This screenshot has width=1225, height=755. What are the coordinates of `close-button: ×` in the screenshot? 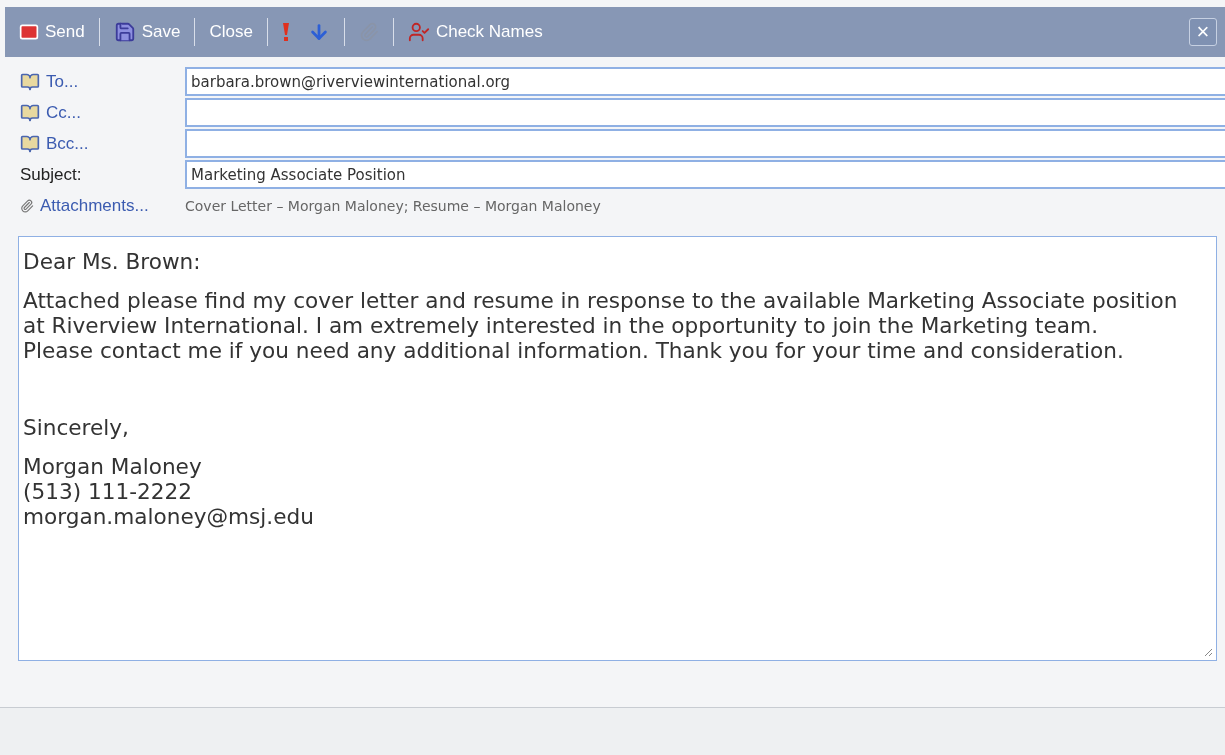 It's located at (1203, 32).